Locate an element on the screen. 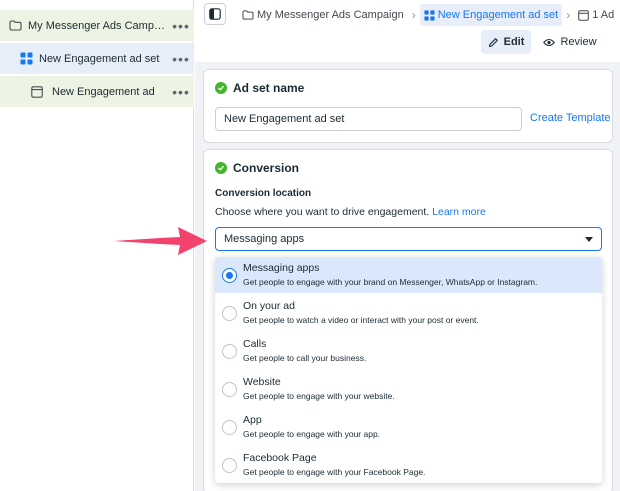 The image size is (620, 491). option-title: Messaging apps is located at coordinates (281, 268).